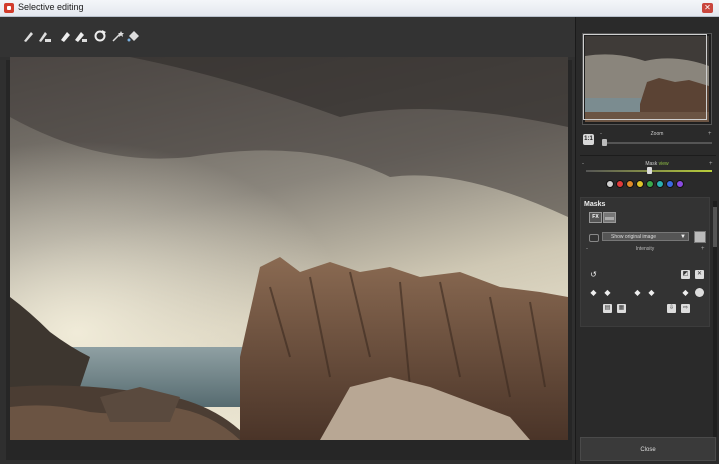 The image size is (719, 464). Describe the element at coordinates (703, 249) in the screenshot. I see `intensity-plus: +` at that location.